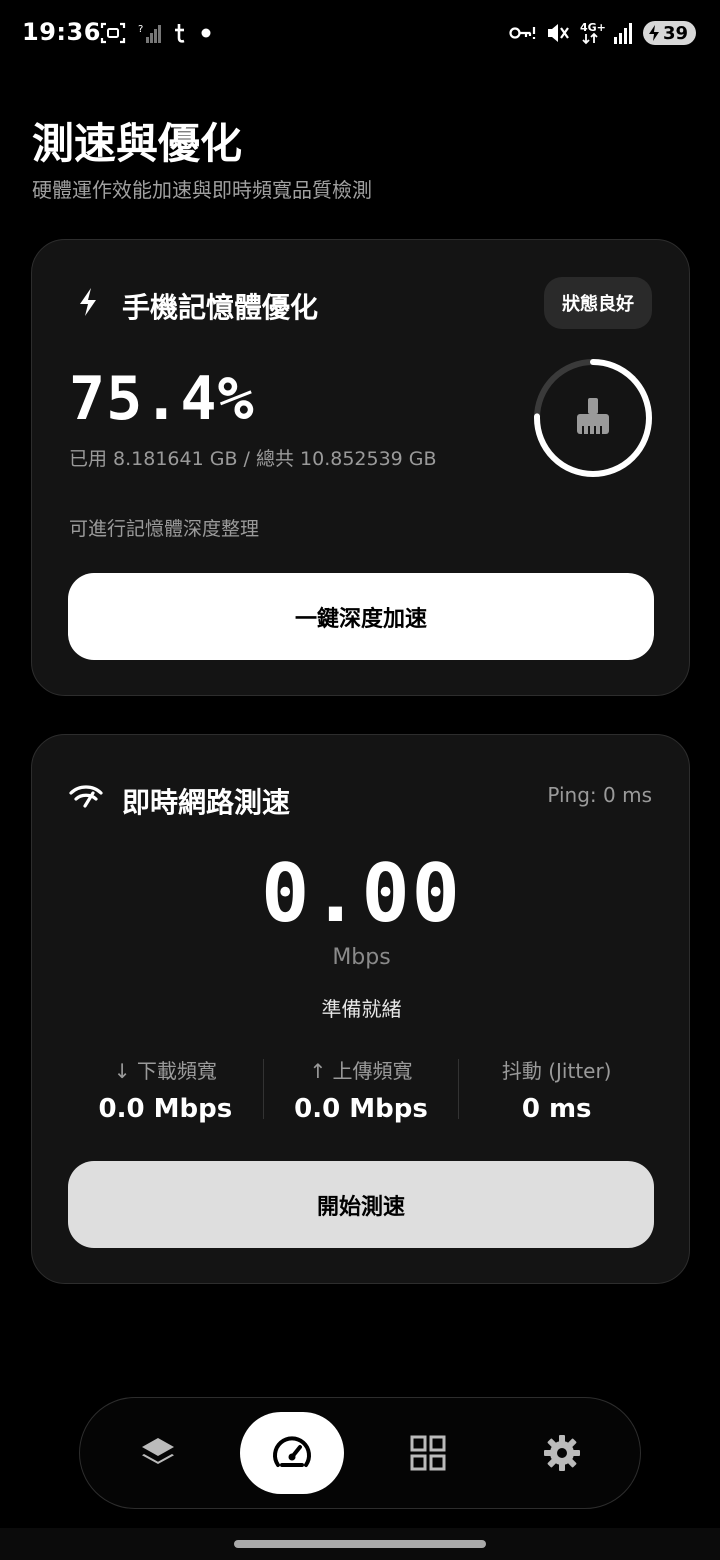 This screenshot has height=1560, width=720. I want to click on upload-value: 0.0 Mbps, so click(361, 1108).